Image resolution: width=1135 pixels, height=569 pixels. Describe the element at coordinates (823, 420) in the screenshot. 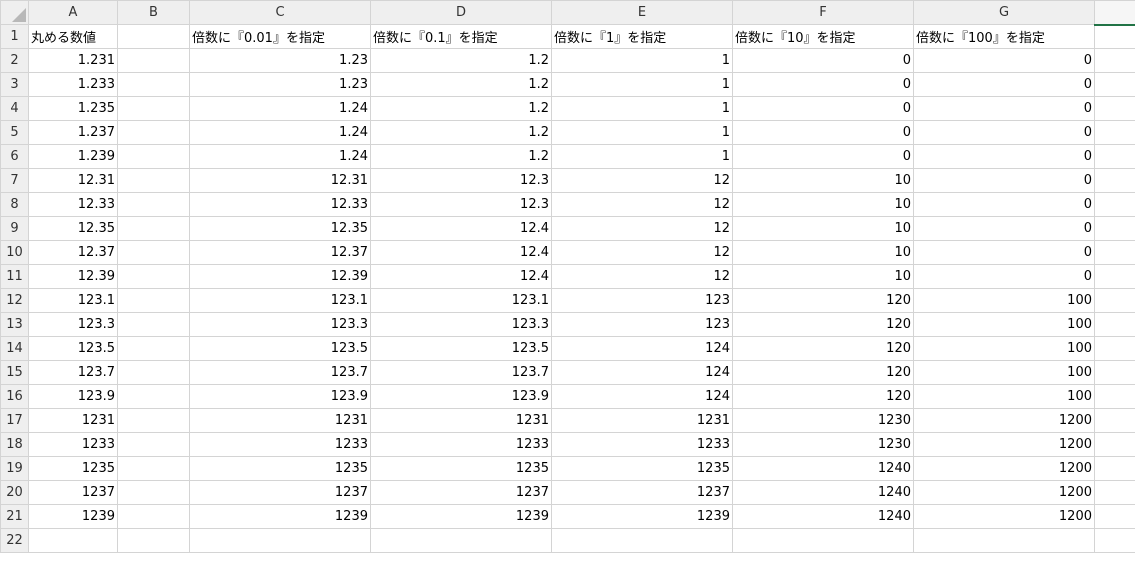

I see `cell-f17: 1230` at that location.